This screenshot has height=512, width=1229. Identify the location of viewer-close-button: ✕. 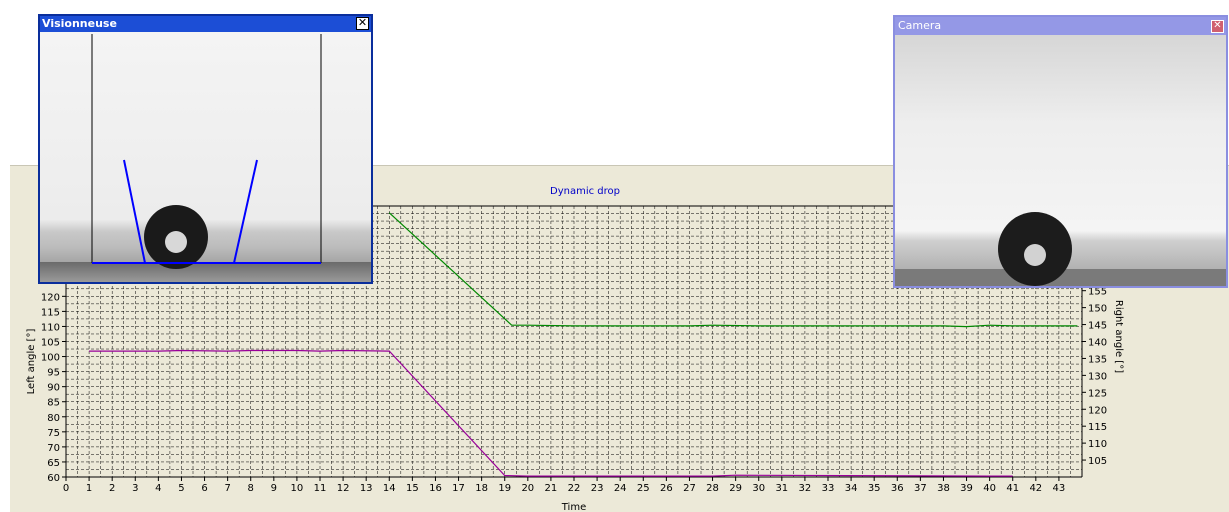
(362, 23).